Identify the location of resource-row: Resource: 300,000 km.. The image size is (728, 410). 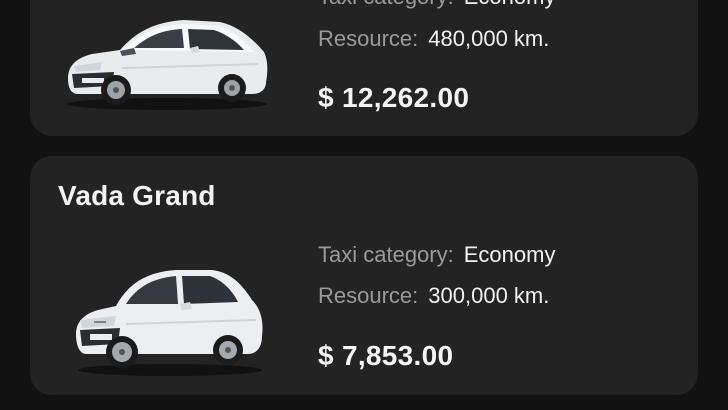
(433, 296).